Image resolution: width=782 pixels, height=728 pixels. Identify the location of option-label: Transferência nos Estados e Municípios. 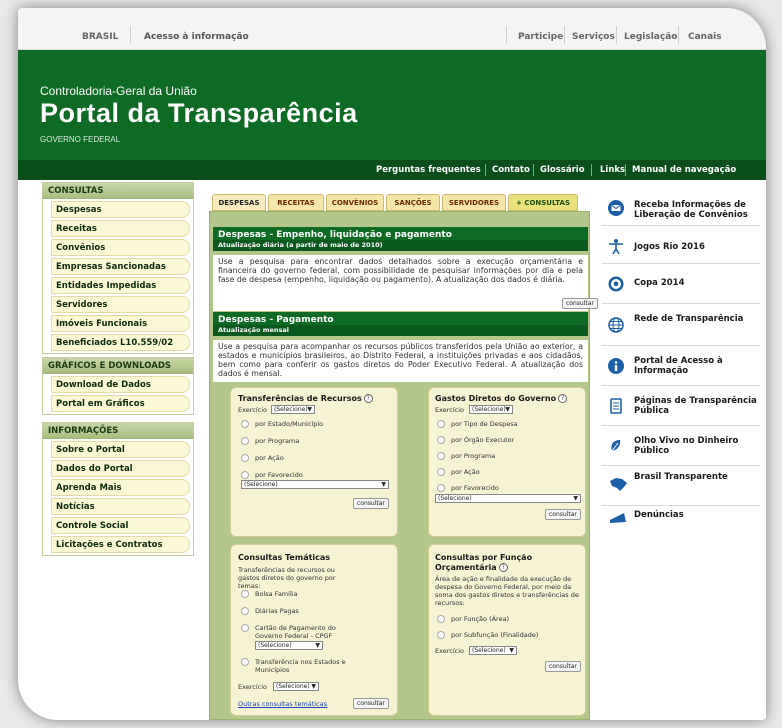
(300, 666).